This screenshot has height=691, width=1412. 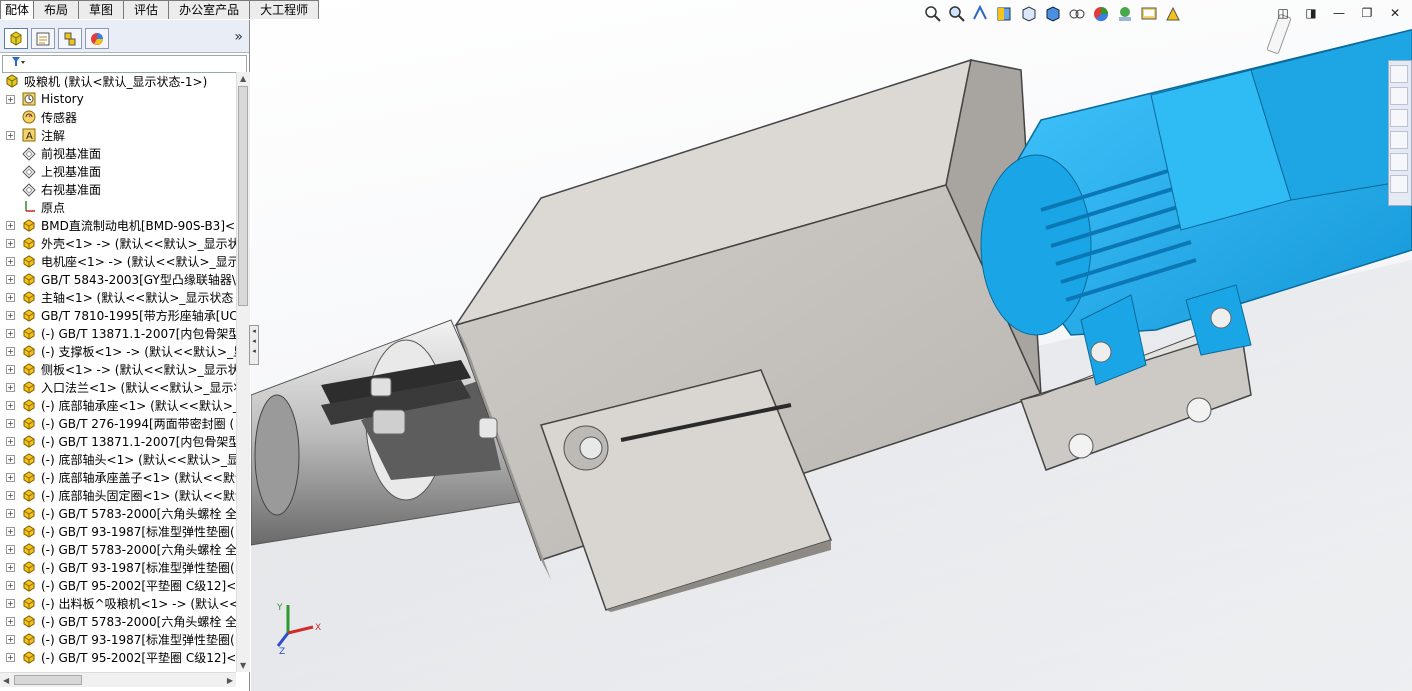 I want to click on command-tab-4: 办公室产品, so click(x=209, y=9).